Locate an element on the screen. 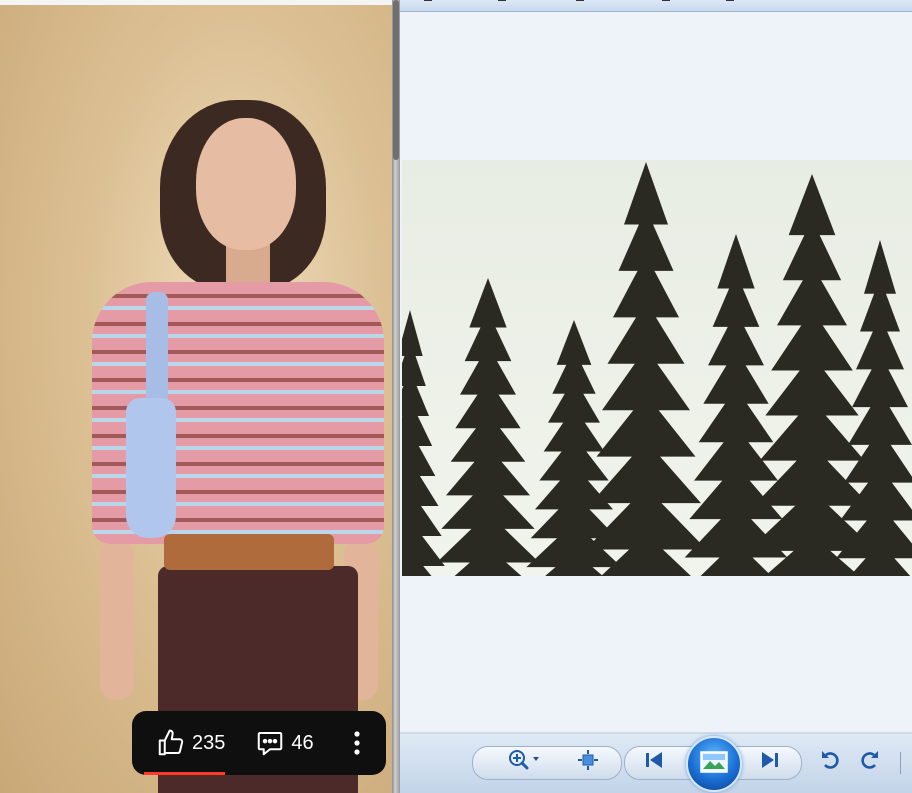 Image resolution: width=912 pixels, height=793 pixels. comments-button: 46 is located at coordinates (284, 743).